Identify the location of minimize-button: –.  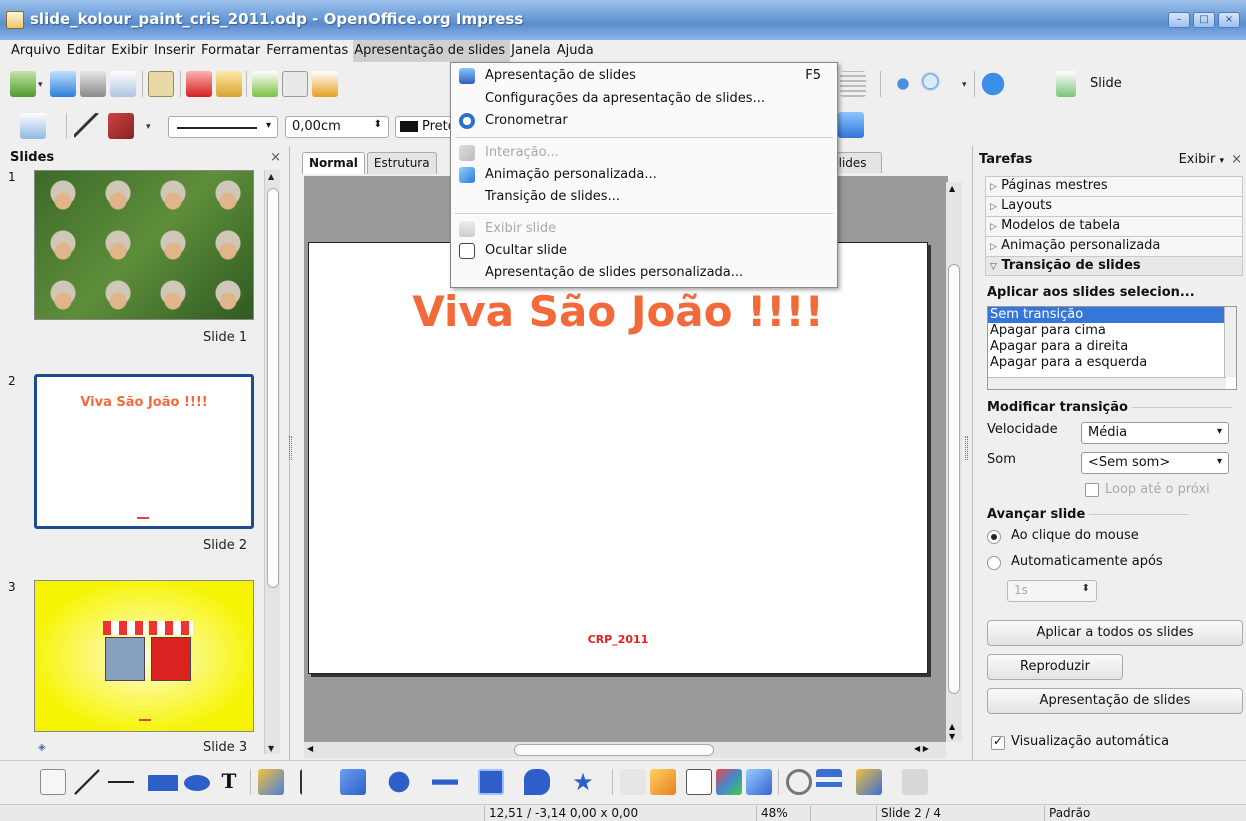
(1179, 20).